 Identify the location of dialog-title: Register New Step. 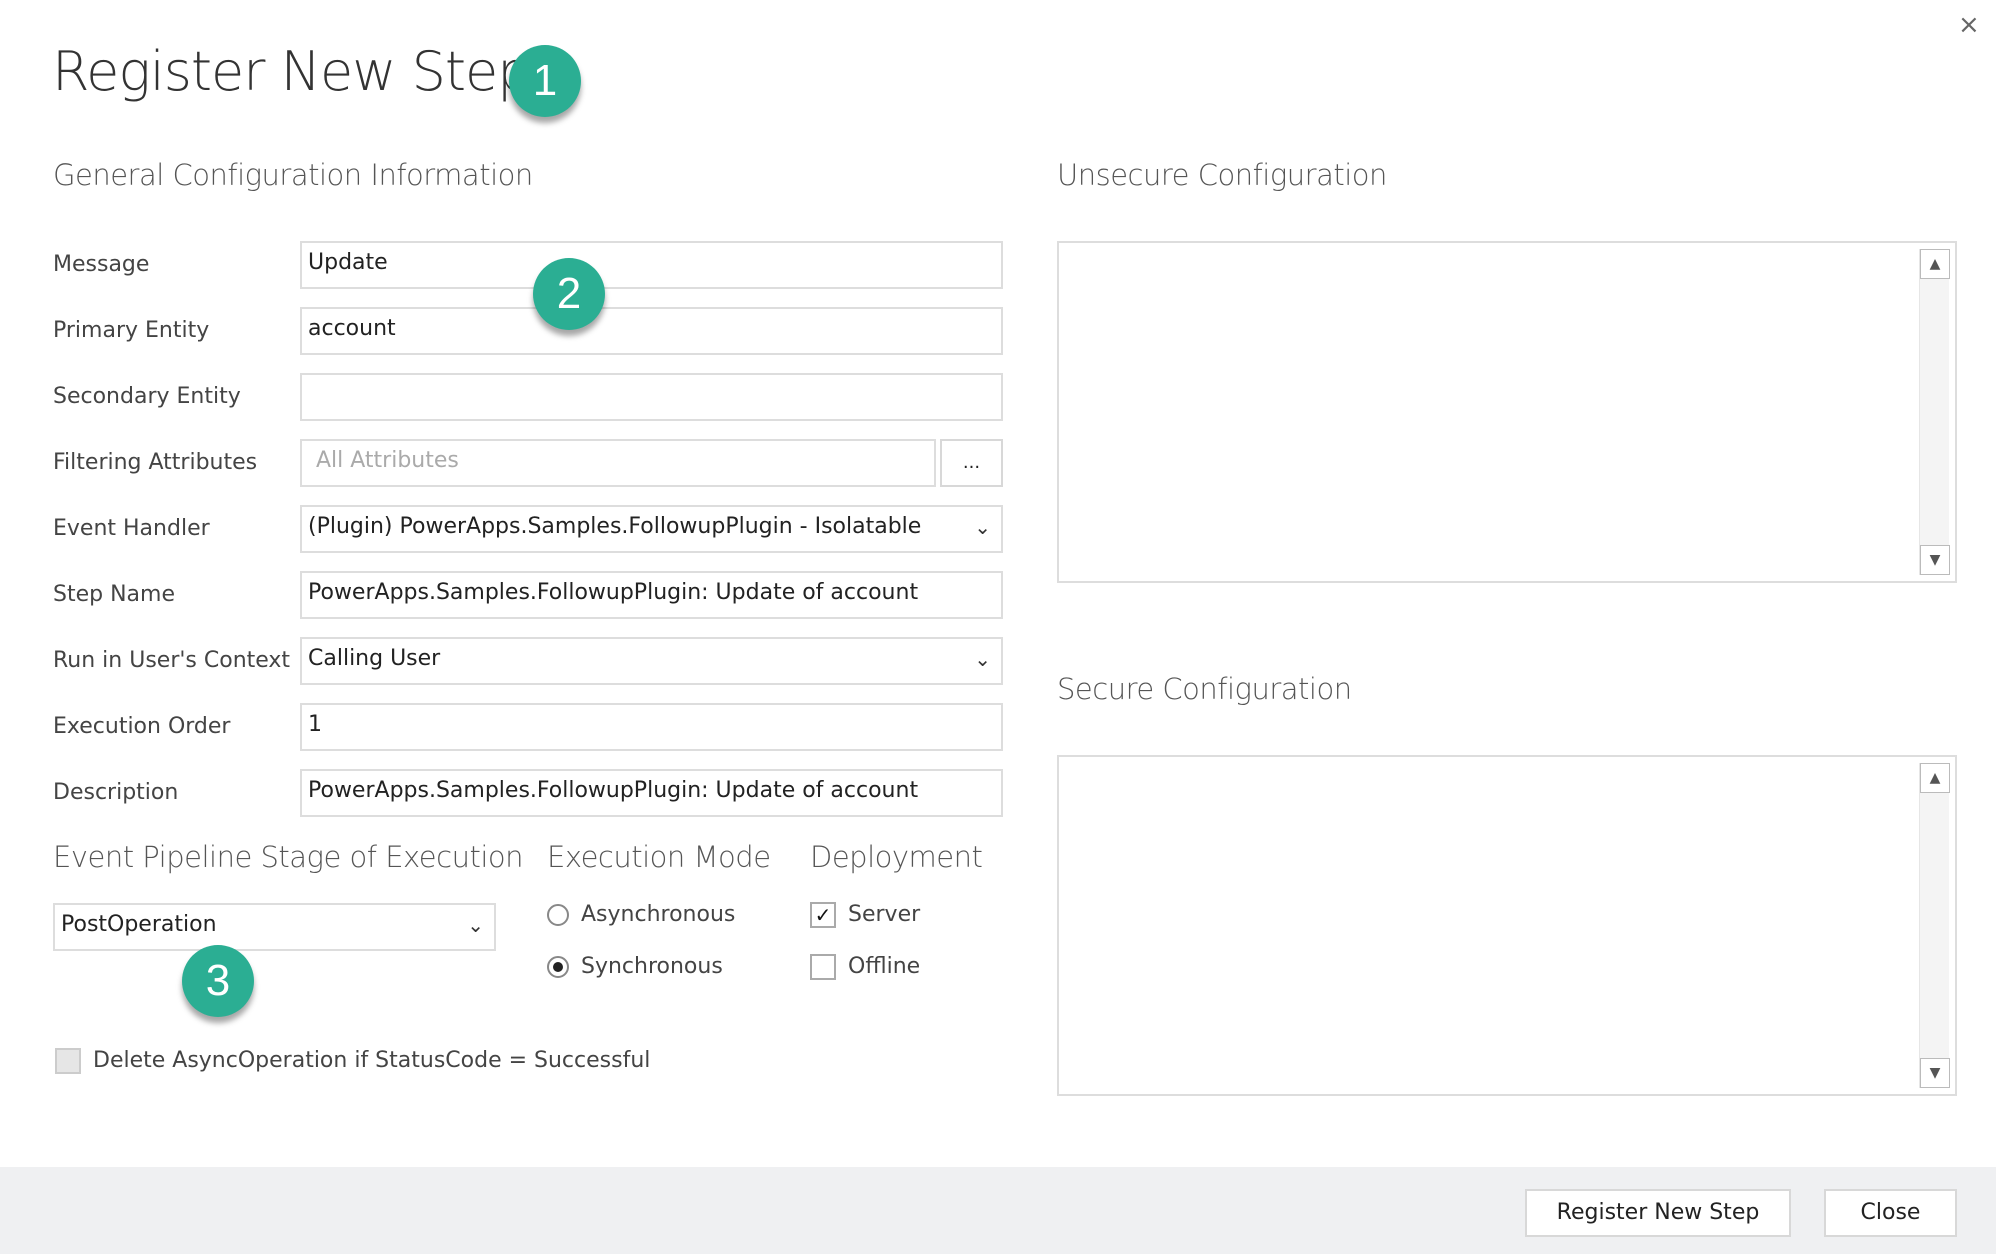
(292, 71).